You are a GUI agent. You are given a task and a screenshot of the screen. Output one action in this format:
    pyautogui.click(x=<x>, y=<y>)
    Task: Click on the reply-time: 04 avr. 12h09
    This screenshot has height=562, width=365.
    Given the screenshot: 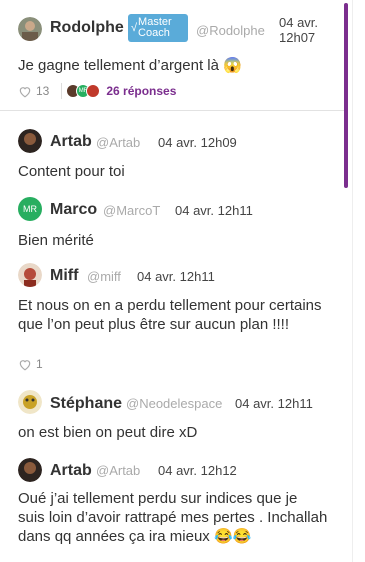 What is the action you would take?
    pyautogui.click(x=197, y=142)
    